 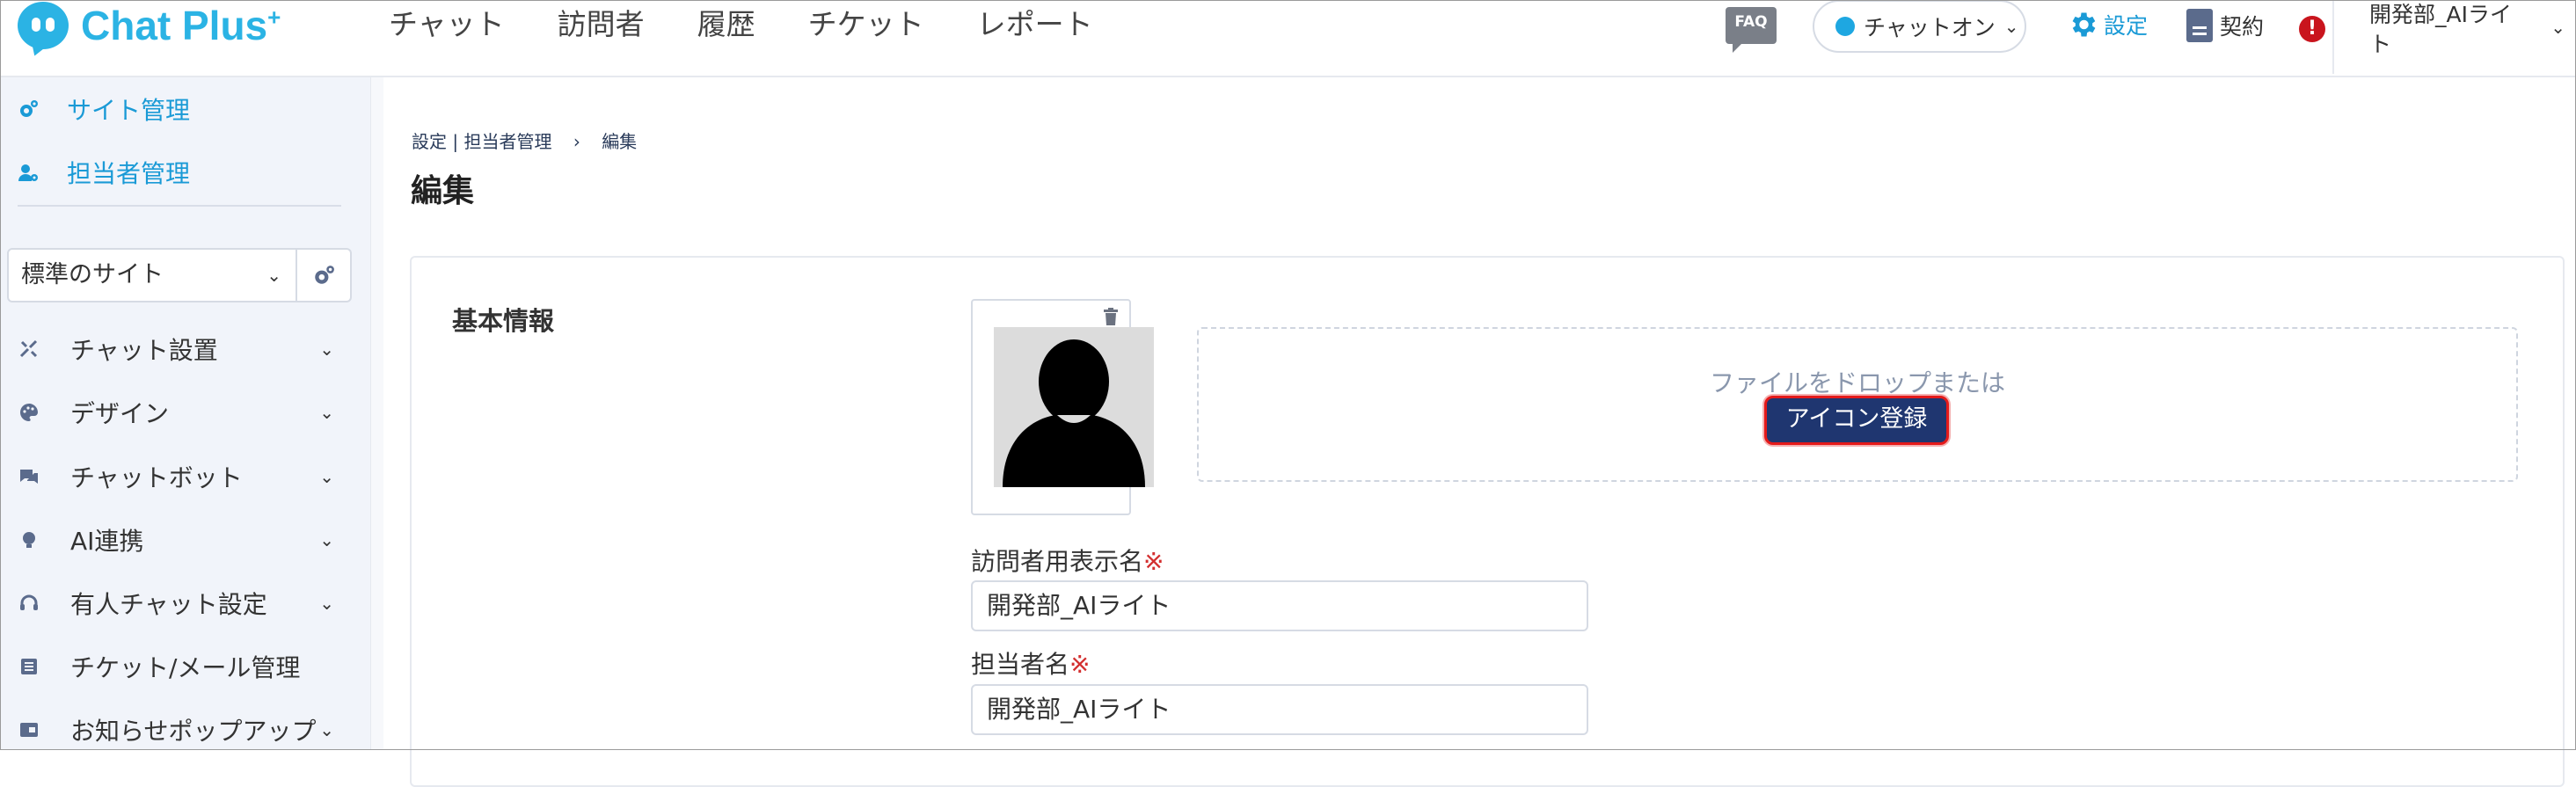 I want to click on nav-visitors: 訪問者, so click(x=601, y=25).